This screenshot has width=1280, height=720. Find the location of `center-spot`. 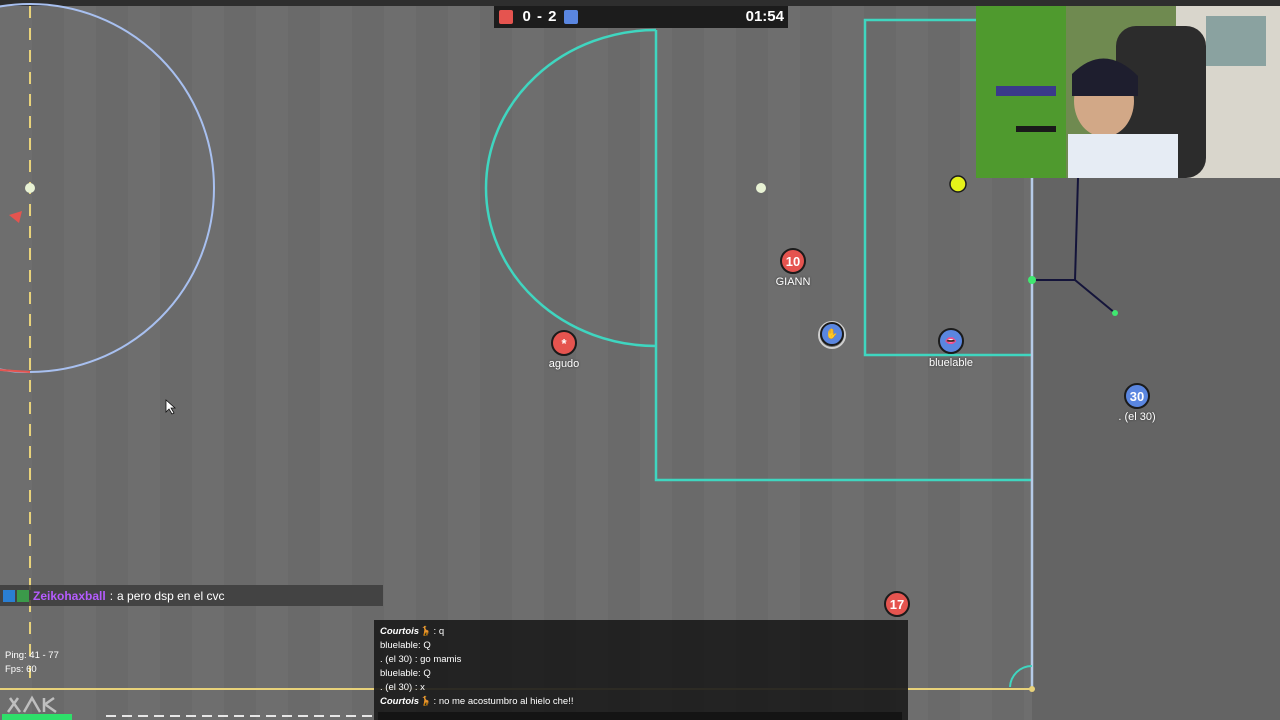

center-spot is located at coordinates (30, 188).